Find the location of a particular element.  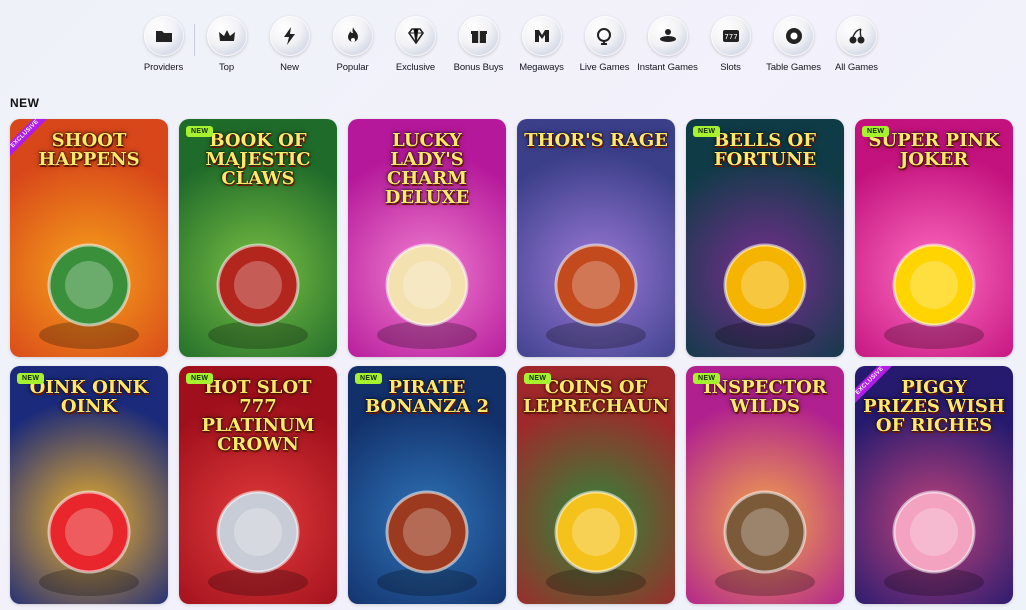

live-icon is located at coordinates (604, 36).